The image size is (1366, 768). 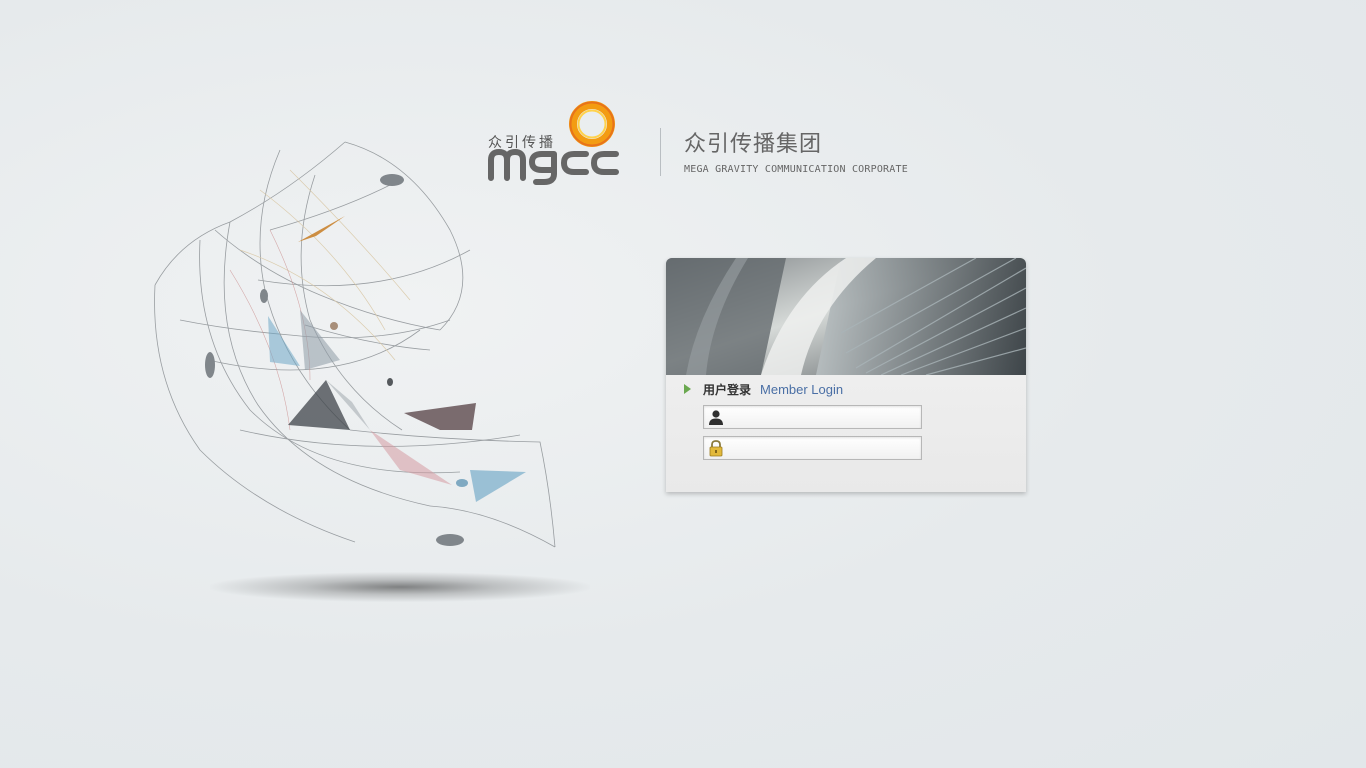 I want to click on username-field, so click(x=812, y=417).